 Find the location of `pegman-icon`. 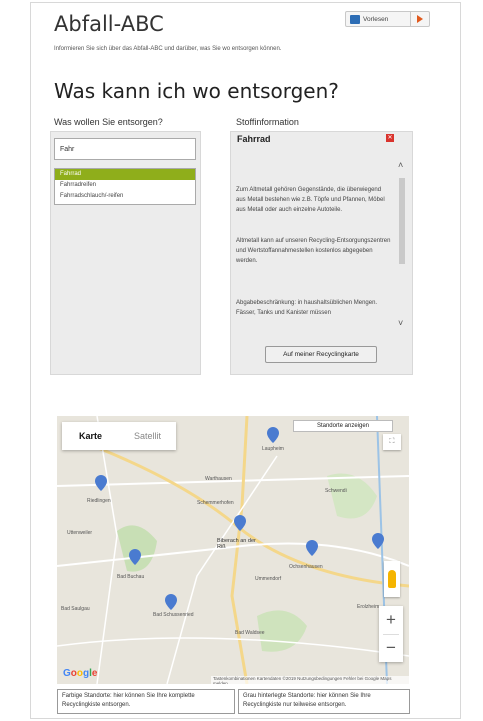

pegman-icon is located at coordinates (392, 579).